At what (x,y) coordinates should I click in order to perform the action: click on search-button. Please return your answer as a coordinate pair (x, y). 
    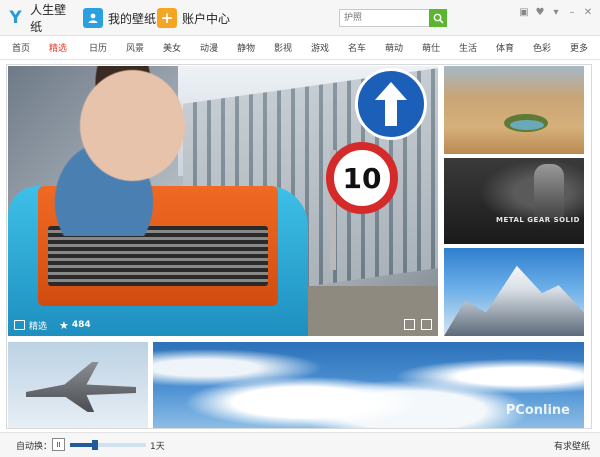
    Looking at the image, I should click on (438, 18).